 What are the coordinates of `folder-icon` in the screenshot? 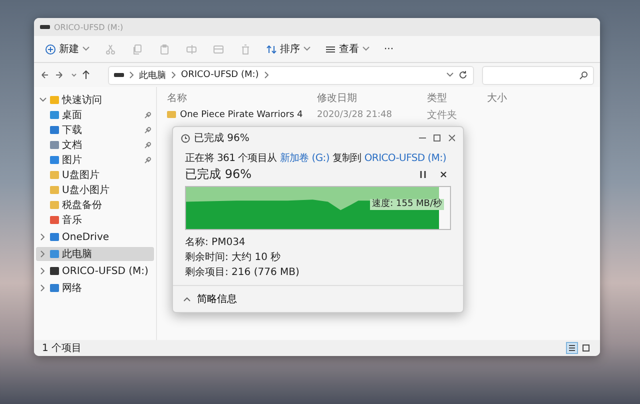 It's located at (171, 114).